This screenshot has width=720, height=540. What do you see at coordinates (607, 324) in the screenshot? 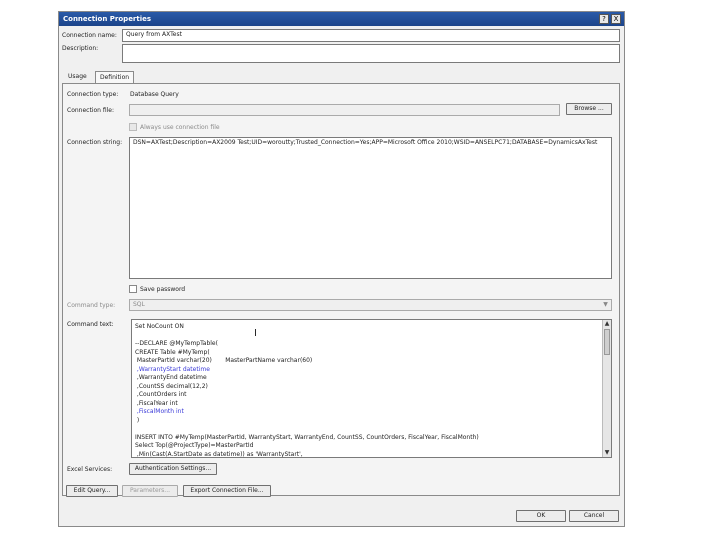
I see `scroll-up-arrow-icon: ▲` at bounding box center [607, 324].